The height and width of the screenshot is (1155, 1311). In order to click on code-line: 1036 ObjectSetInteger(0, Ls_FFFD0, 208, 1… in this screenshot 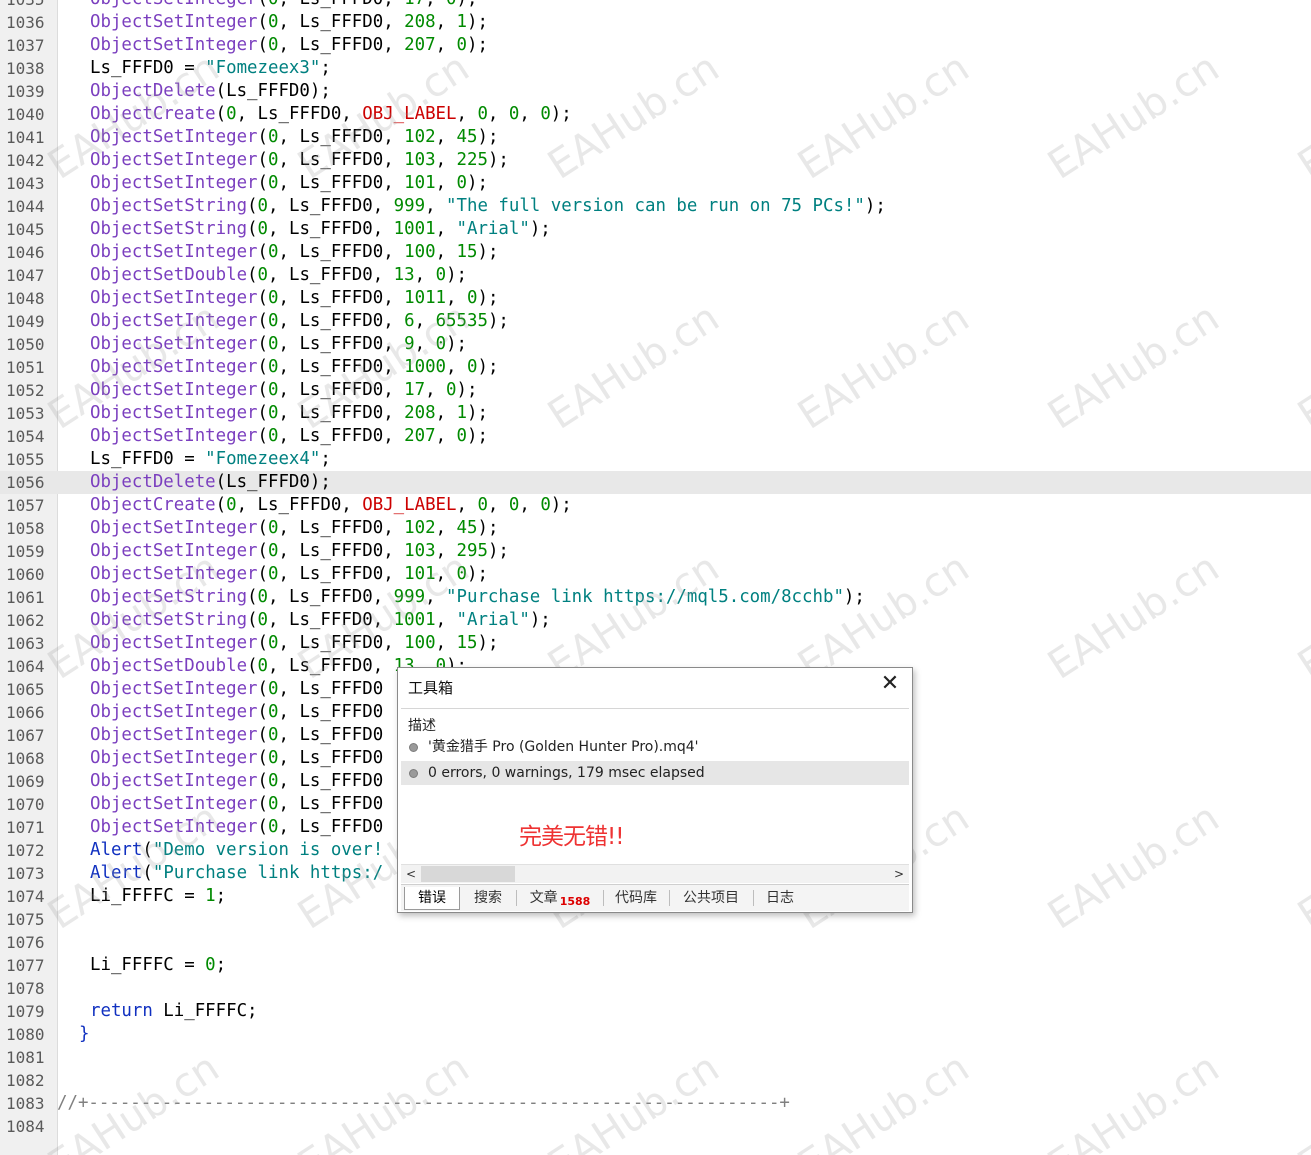, I will do `click(655, 22)`.